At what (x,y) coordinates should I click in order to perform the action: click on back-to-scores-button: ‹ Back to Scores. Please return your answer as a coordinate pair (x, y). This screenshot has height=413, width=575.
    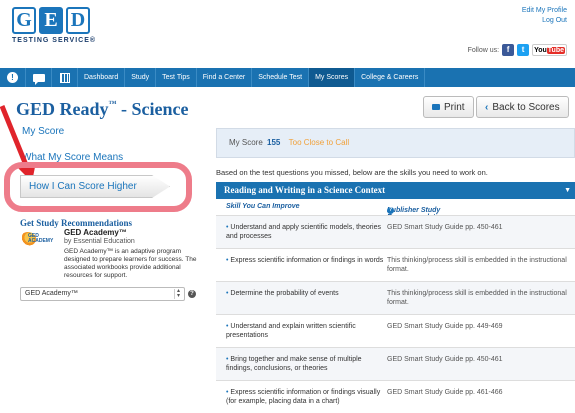
    Looking at the image, I should click on (522, 107).